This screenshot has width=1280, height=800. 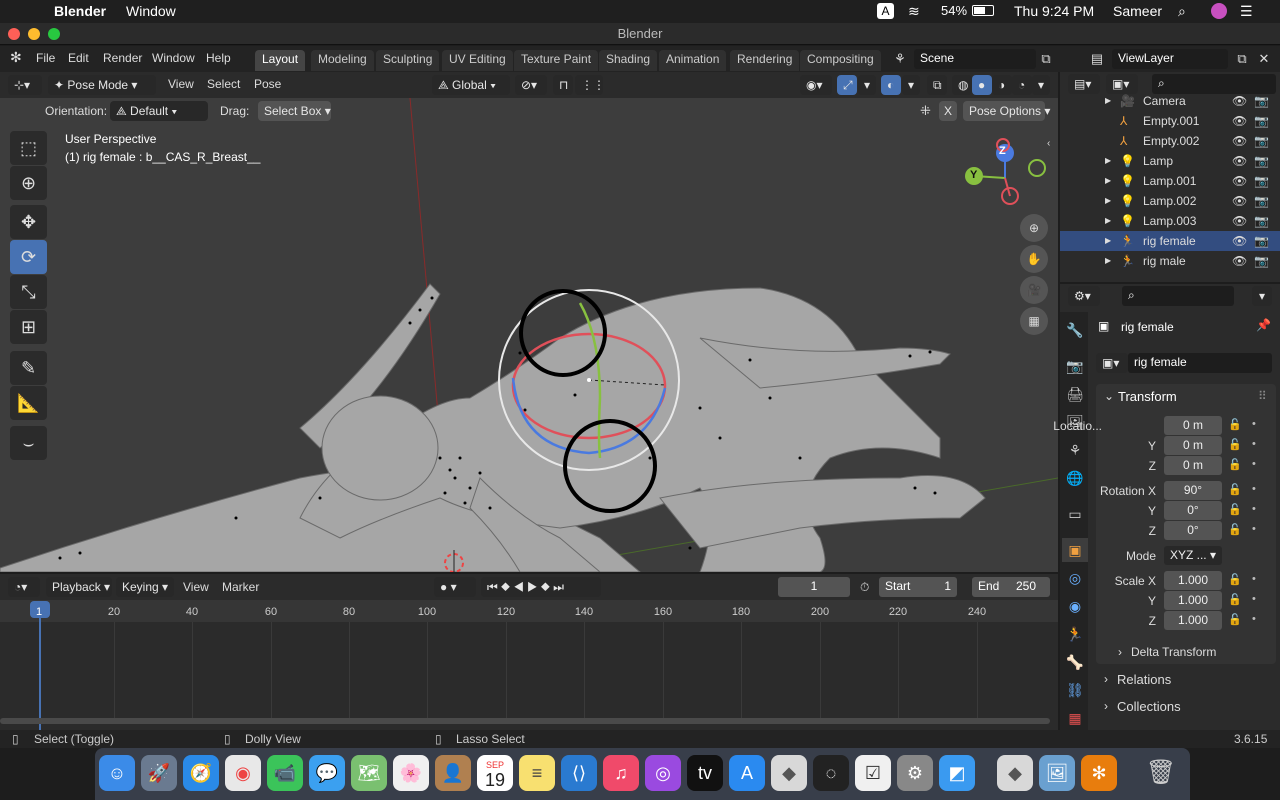 What do you see at coordinates (28, 327) in the screenshot?
I see `transform-tool-icon: ⊞` at bounding box center [28, 327].